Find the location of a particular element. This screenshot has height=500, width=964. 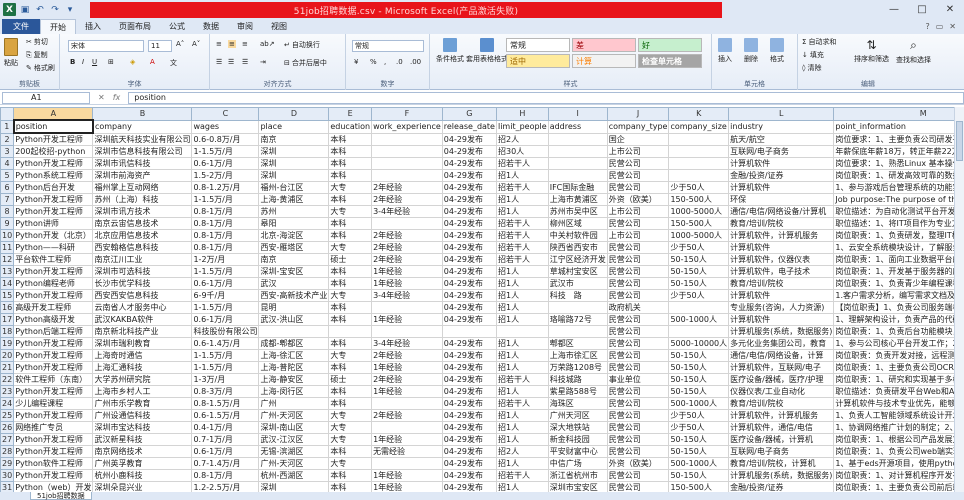

cell: 互联网/电子商务 is located at coordinates (781, 451).